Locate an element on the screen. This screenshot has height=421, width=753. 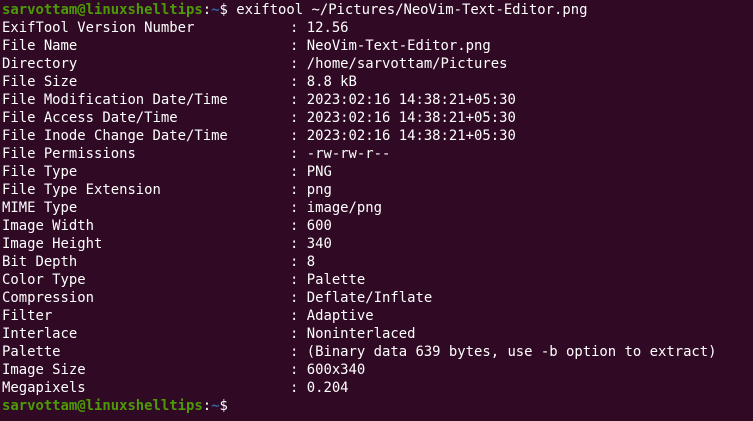
tag-value: -rw-rw-r-- is located at coordinates (348, 154).